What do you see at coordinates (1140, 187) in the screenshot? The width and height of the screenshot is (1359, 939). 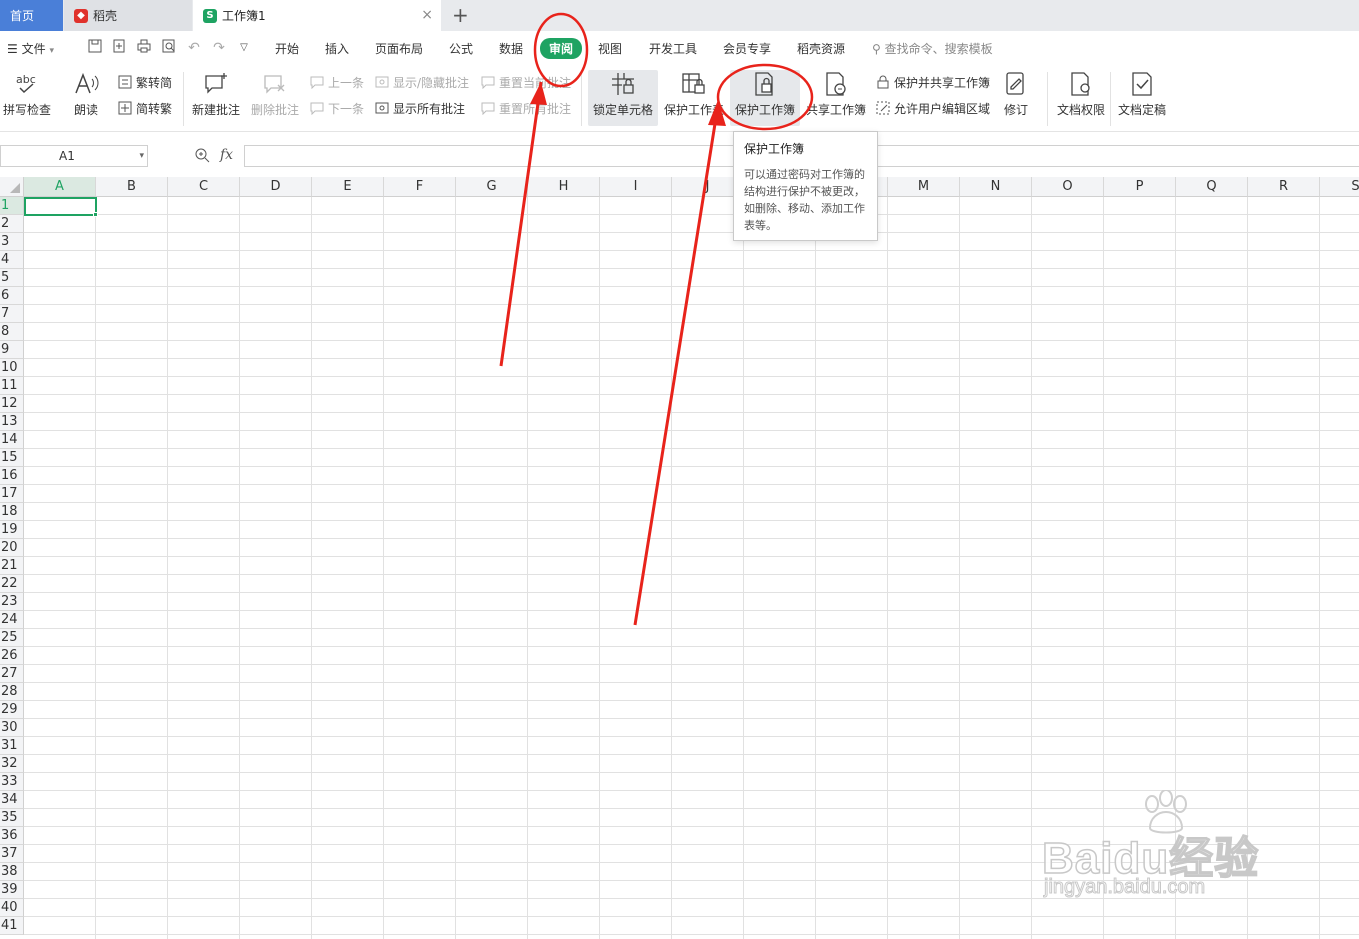 I see `column-header: P` at bounding box center [1140, 187].